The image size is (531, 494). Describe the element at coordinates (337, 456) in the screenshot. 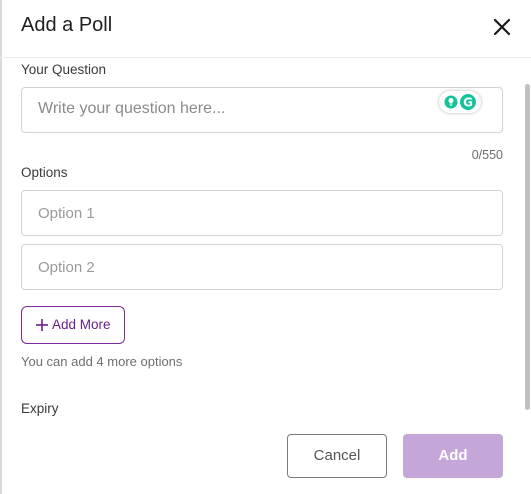

I see `cancel-button: Cancel` at that location.